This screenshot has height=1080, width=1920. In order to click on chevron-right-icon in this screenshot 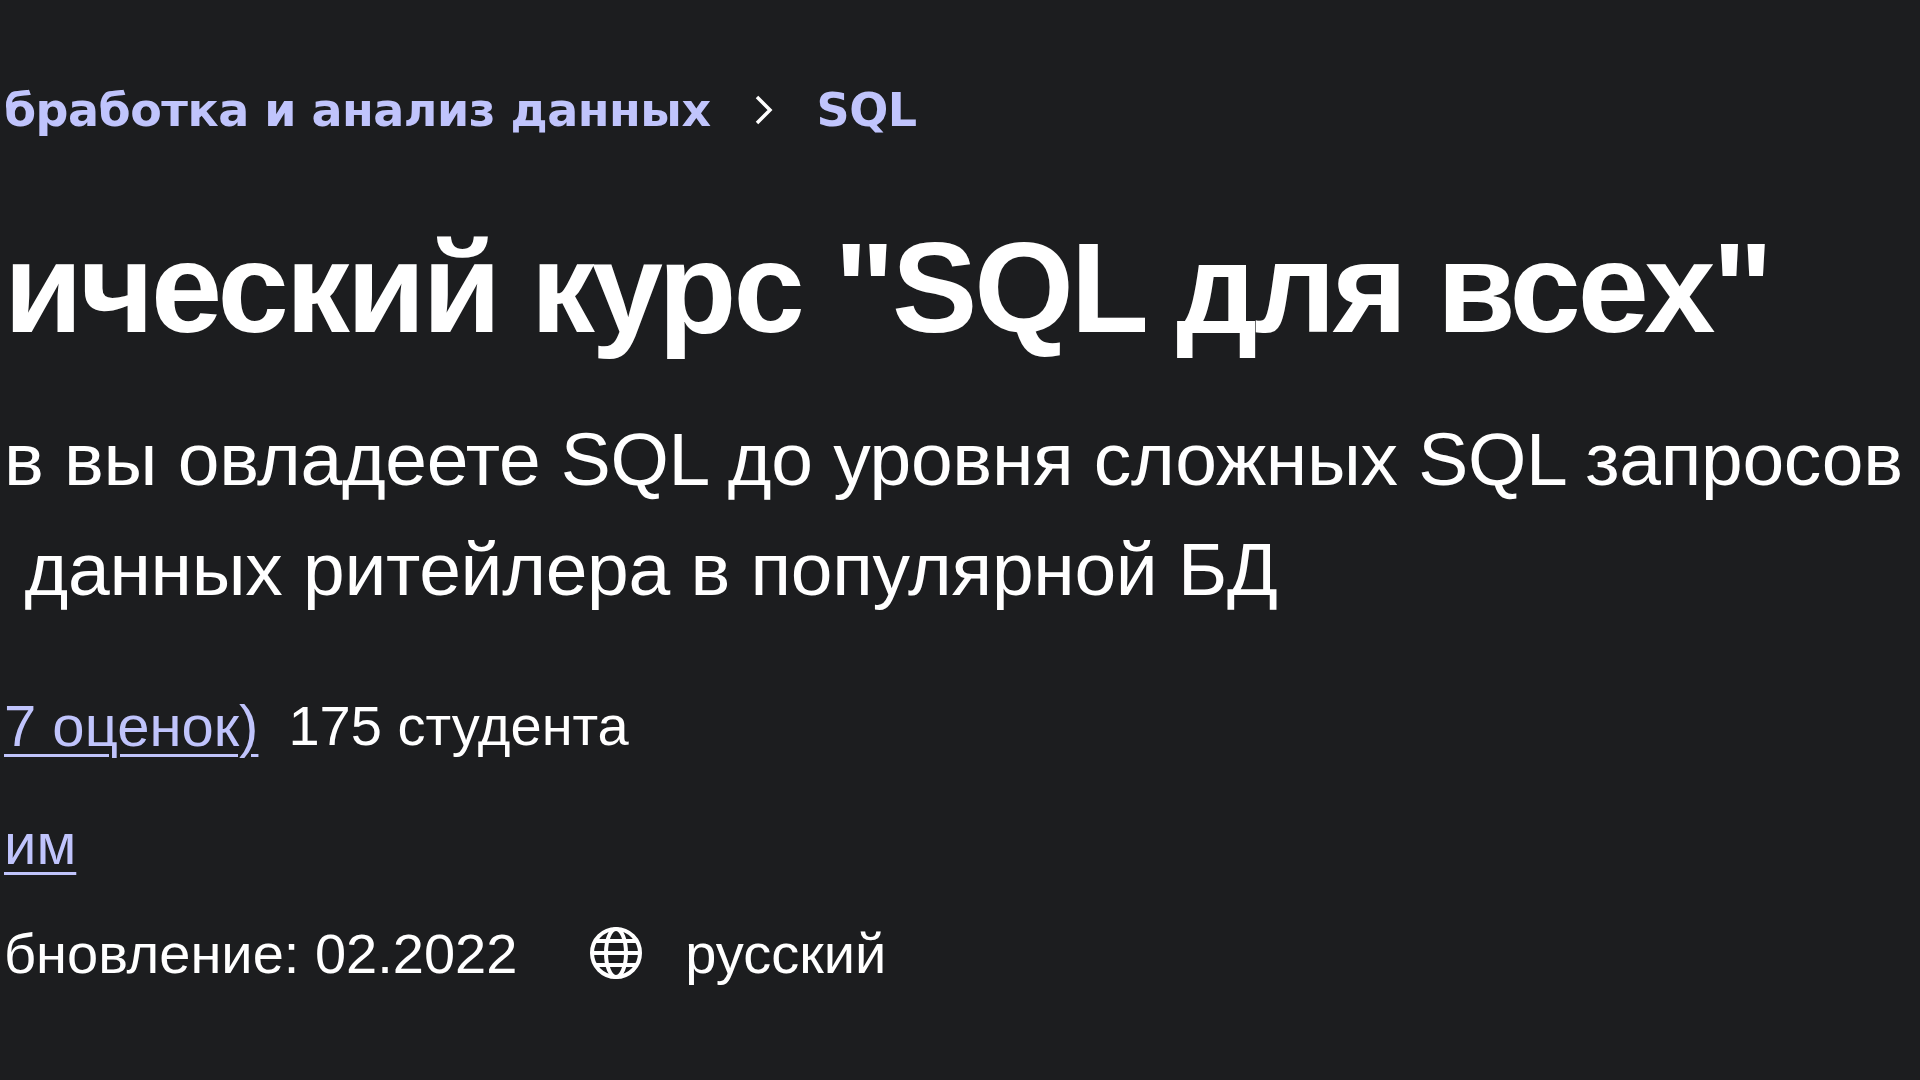, I will do `click(763, 110)`.